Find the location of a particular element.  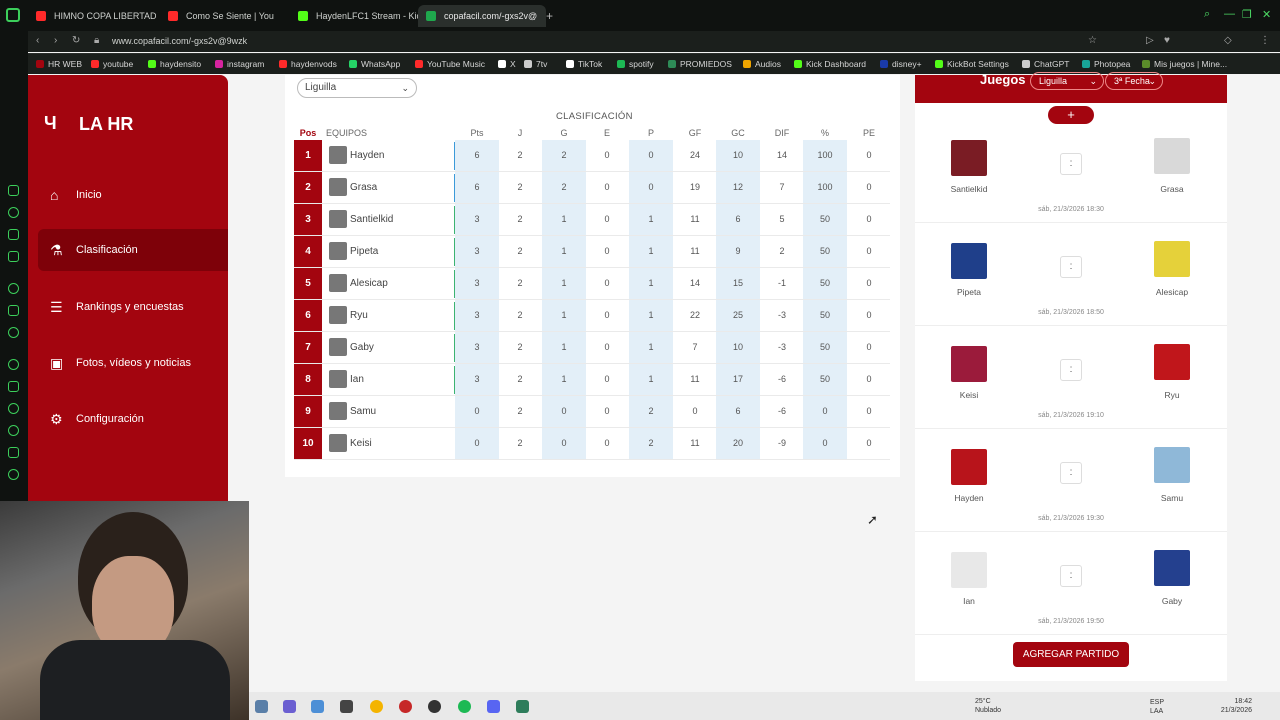

team-name: Grasa is located at coordinates (363, 187).